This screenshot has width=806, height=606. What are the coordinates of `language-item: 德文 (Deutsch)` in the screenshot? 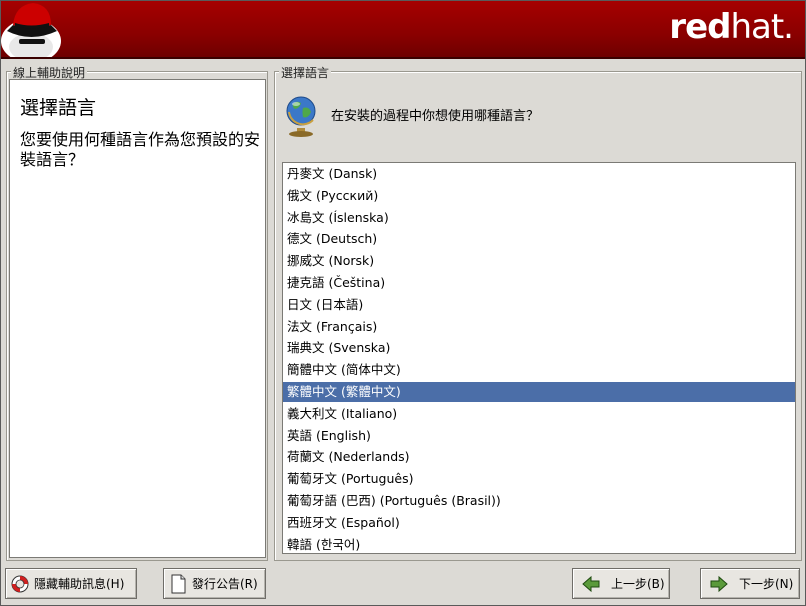 It's located at (539, 239).